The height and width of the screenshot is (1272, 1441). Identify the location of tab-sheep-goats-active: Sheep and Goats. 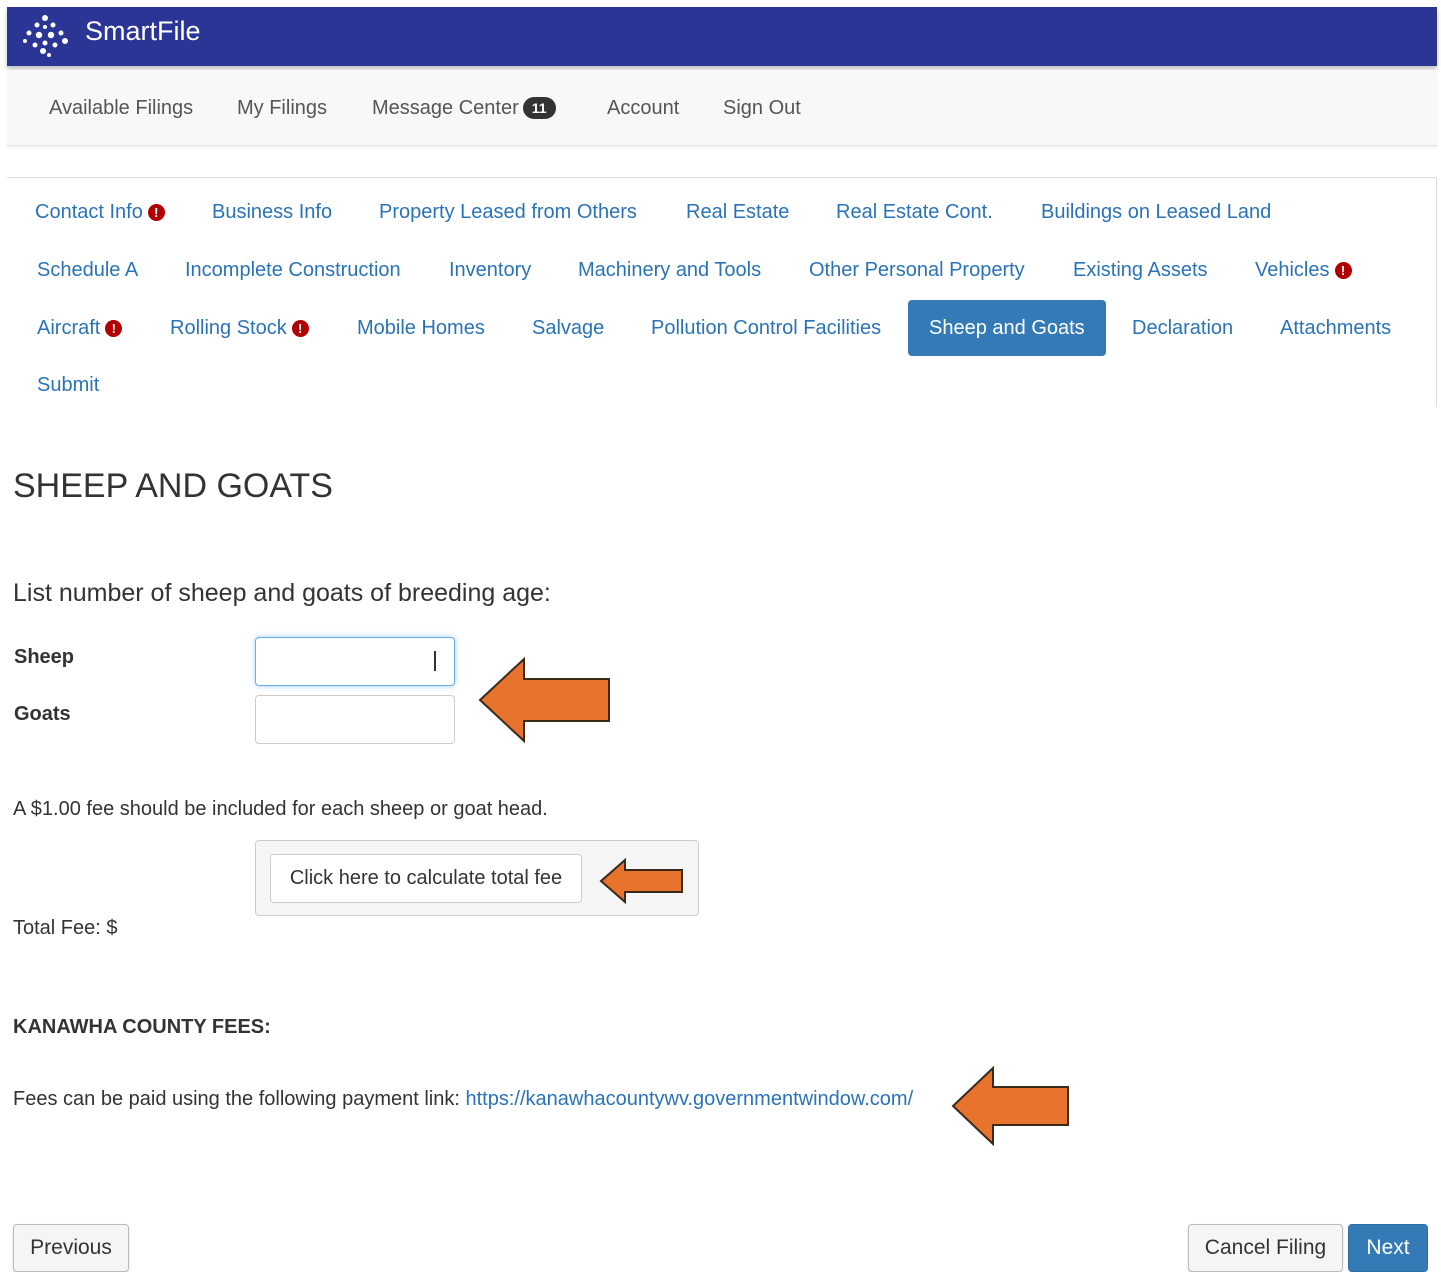
(1007, 328).